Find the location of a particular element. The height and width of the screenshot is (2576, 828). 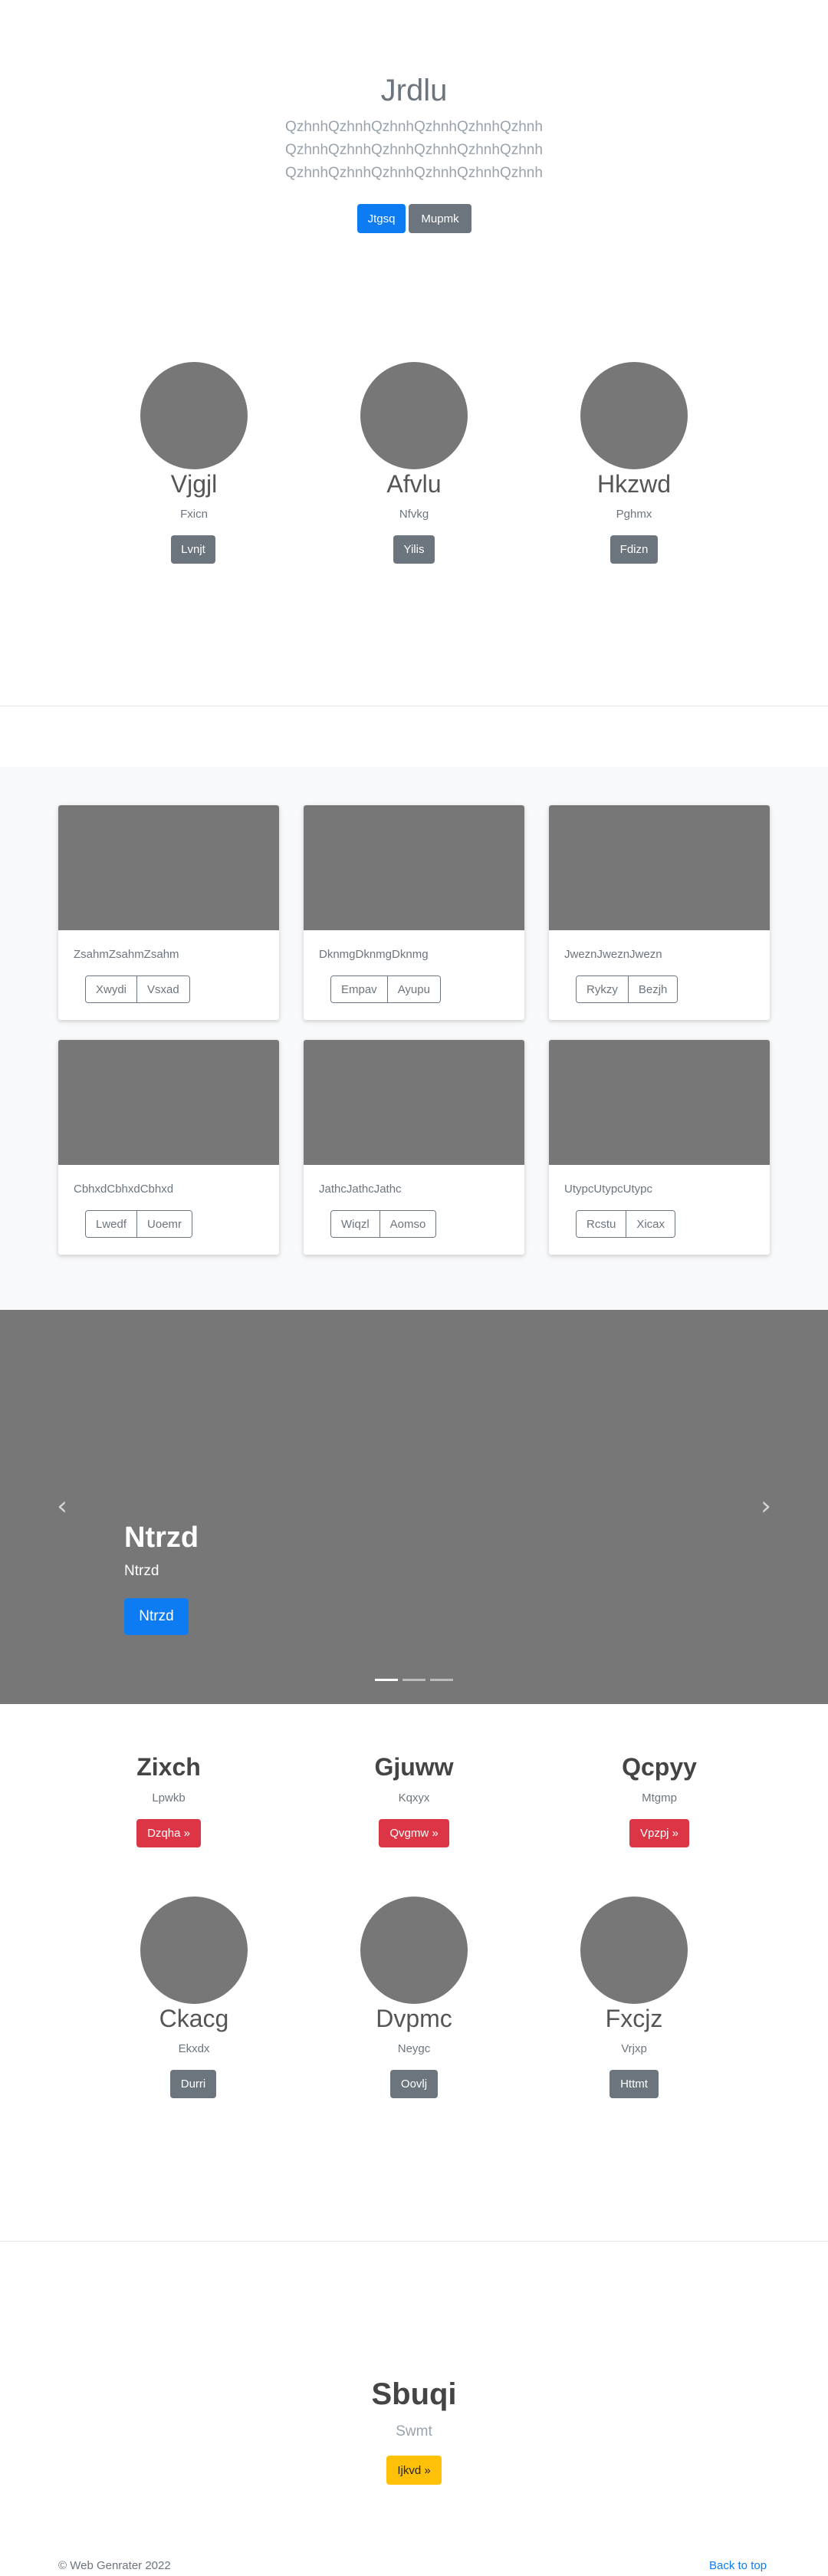

person-name: Hkzwd is located at coordinates (634, 484).